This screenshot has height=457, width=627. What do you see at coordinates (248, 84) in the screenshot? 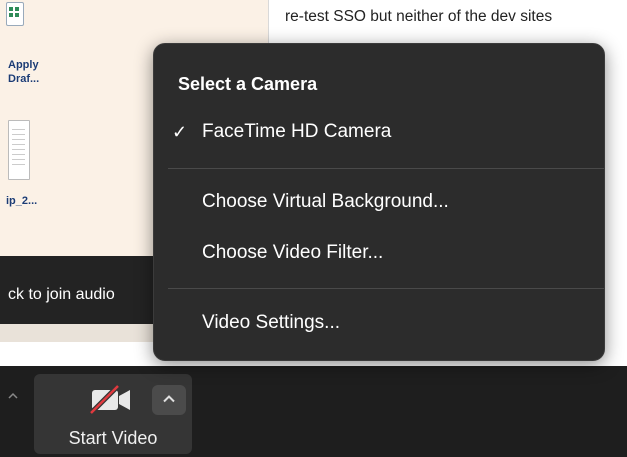
I see `menu-heading: Select a Camera` at bounding box center [248, 84].